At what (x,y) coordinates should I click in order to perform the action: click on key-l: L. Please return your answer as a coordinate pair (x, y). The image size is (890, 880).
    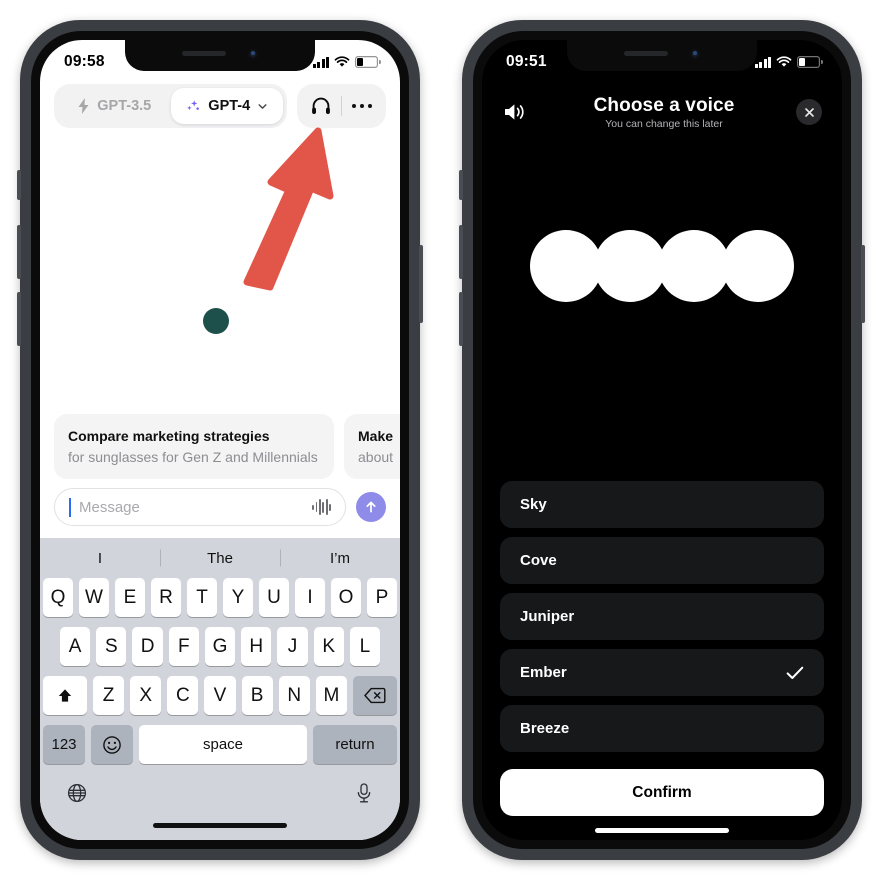
    Looking at the image, I should click on (364, 646).